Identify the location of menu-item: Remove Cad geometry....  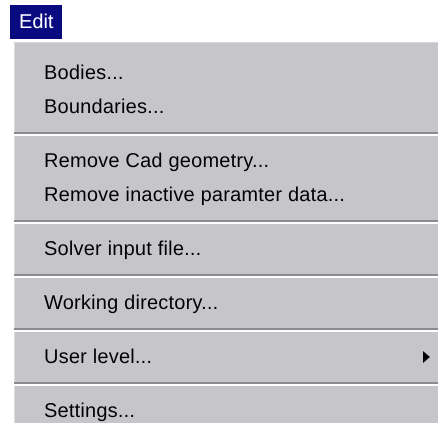
(157, 161).